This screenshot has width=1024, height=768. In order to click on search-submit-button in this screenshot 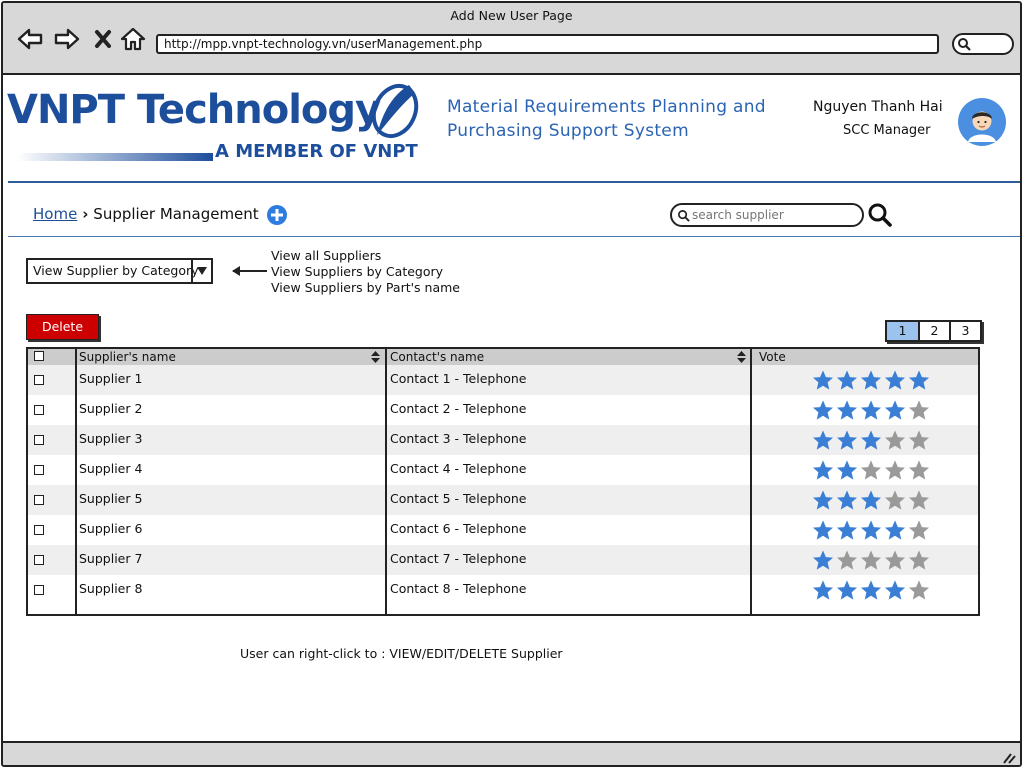, I will do `click(880, 215)`.